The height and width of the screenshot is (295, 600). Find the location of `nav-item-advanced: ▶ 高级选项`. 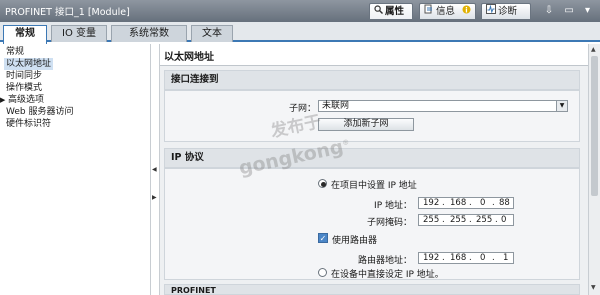

nav-item-advanced: ▶ 高级选项 is located at coordinates (22, 100).